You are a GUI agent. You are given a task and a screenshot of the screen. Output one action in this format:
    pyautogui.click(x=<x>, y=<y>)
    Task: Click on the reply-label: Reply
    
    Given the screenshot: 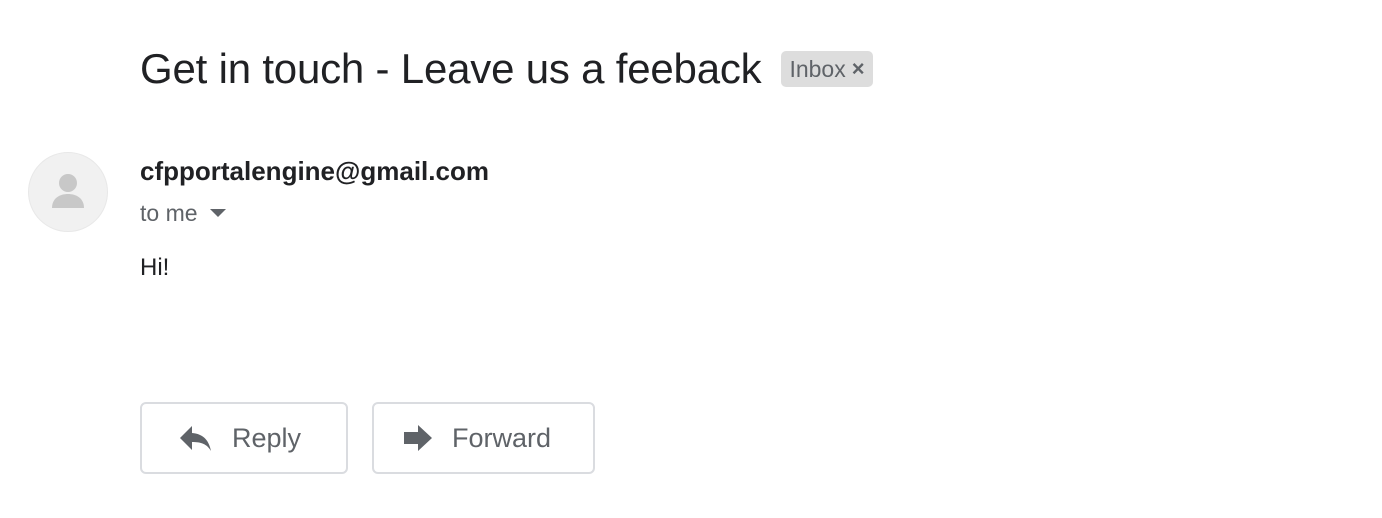 What is the action you would take?
    pyautogui.click(x=267, y=437)
    